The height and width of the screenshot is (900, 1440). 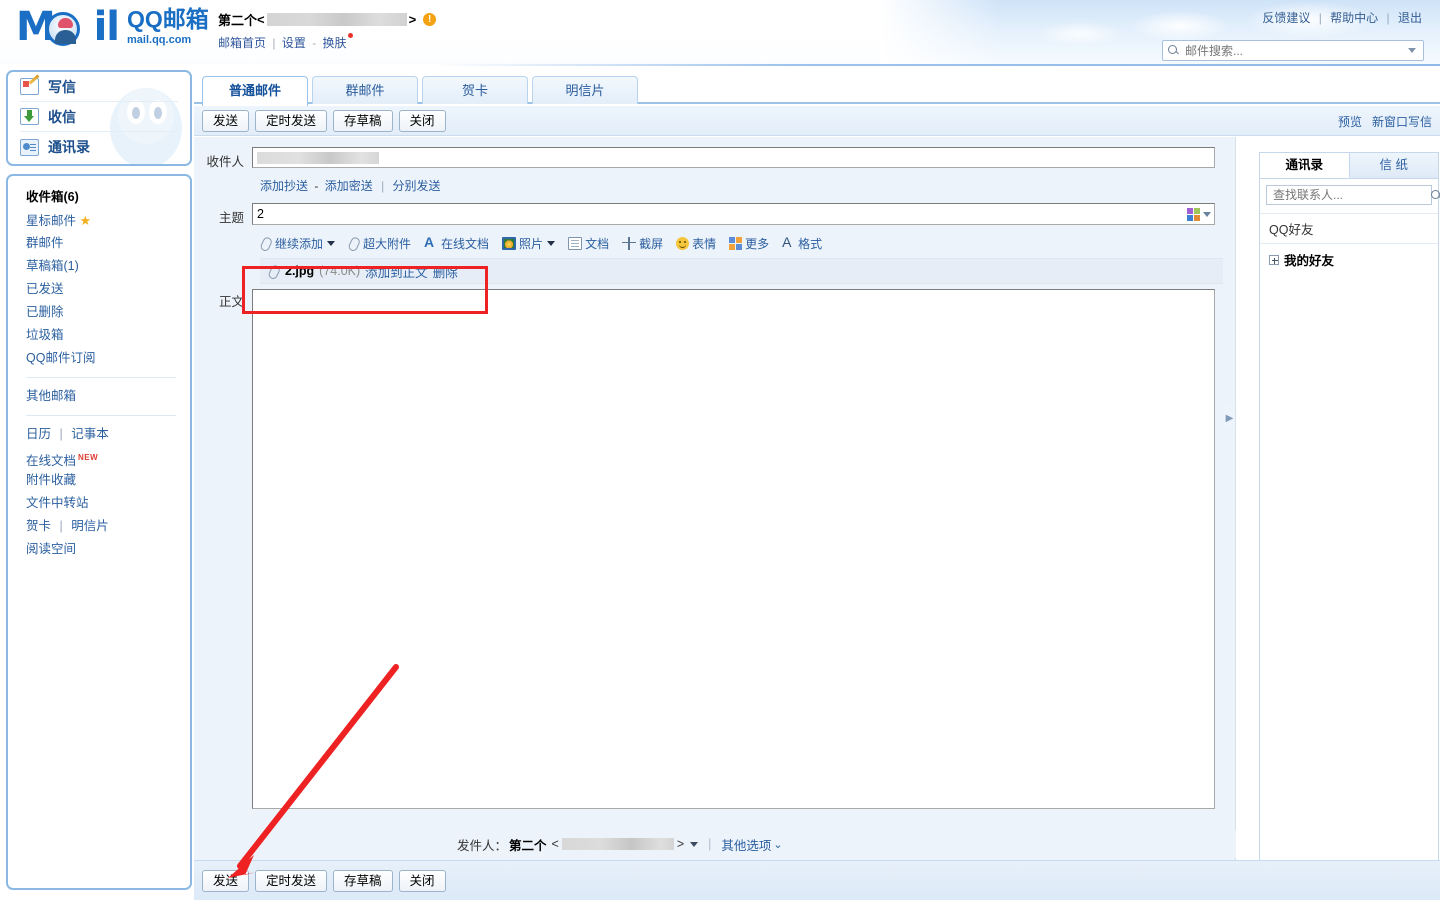 I want to click on stationery-color-icon, so click(x=1193, y=214).